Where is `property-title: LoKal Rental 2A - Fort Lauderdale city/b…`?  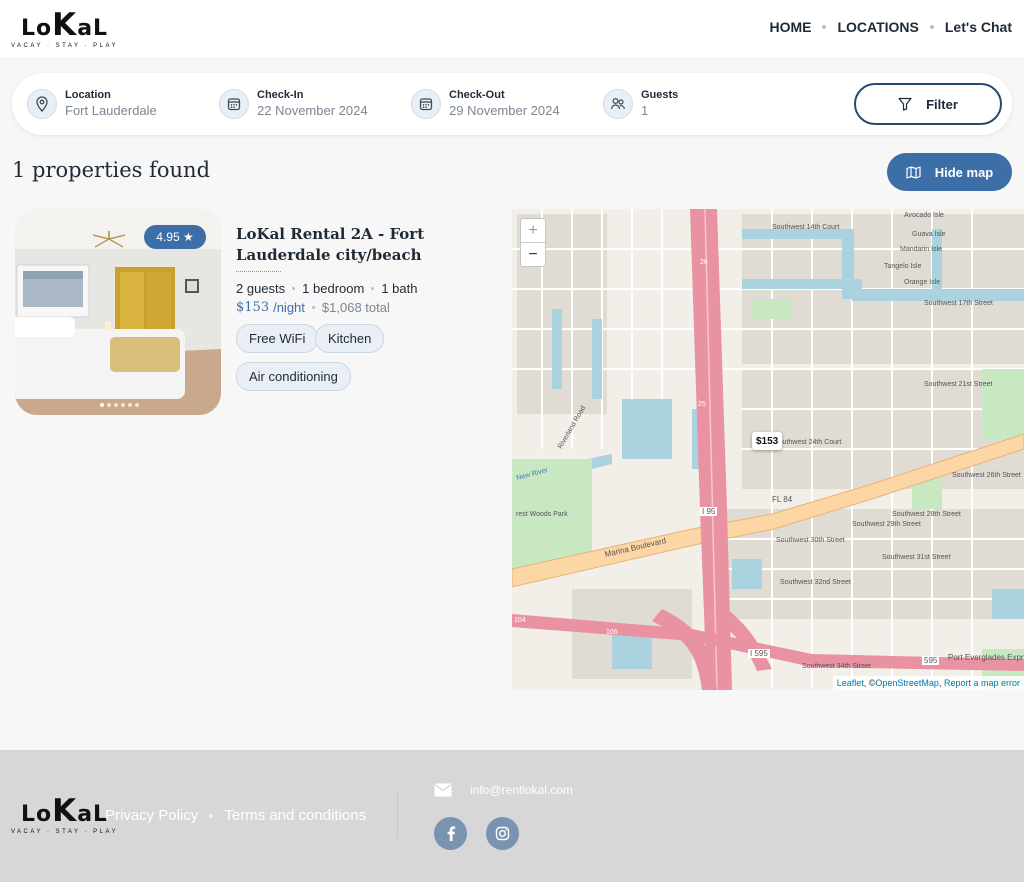
property-title: LoKal Rental 2A - Fort Lauderdale city/b… is located at coordinates (366, 245).